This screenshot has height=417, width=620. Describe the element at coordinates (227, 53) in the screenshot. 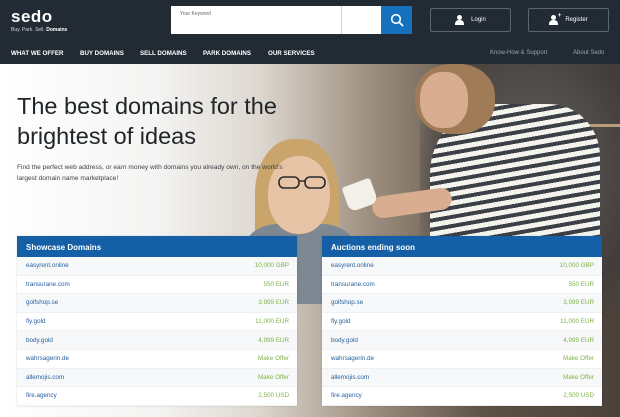

I see `nav-park-domains: PARK DOMAINS` at that location.